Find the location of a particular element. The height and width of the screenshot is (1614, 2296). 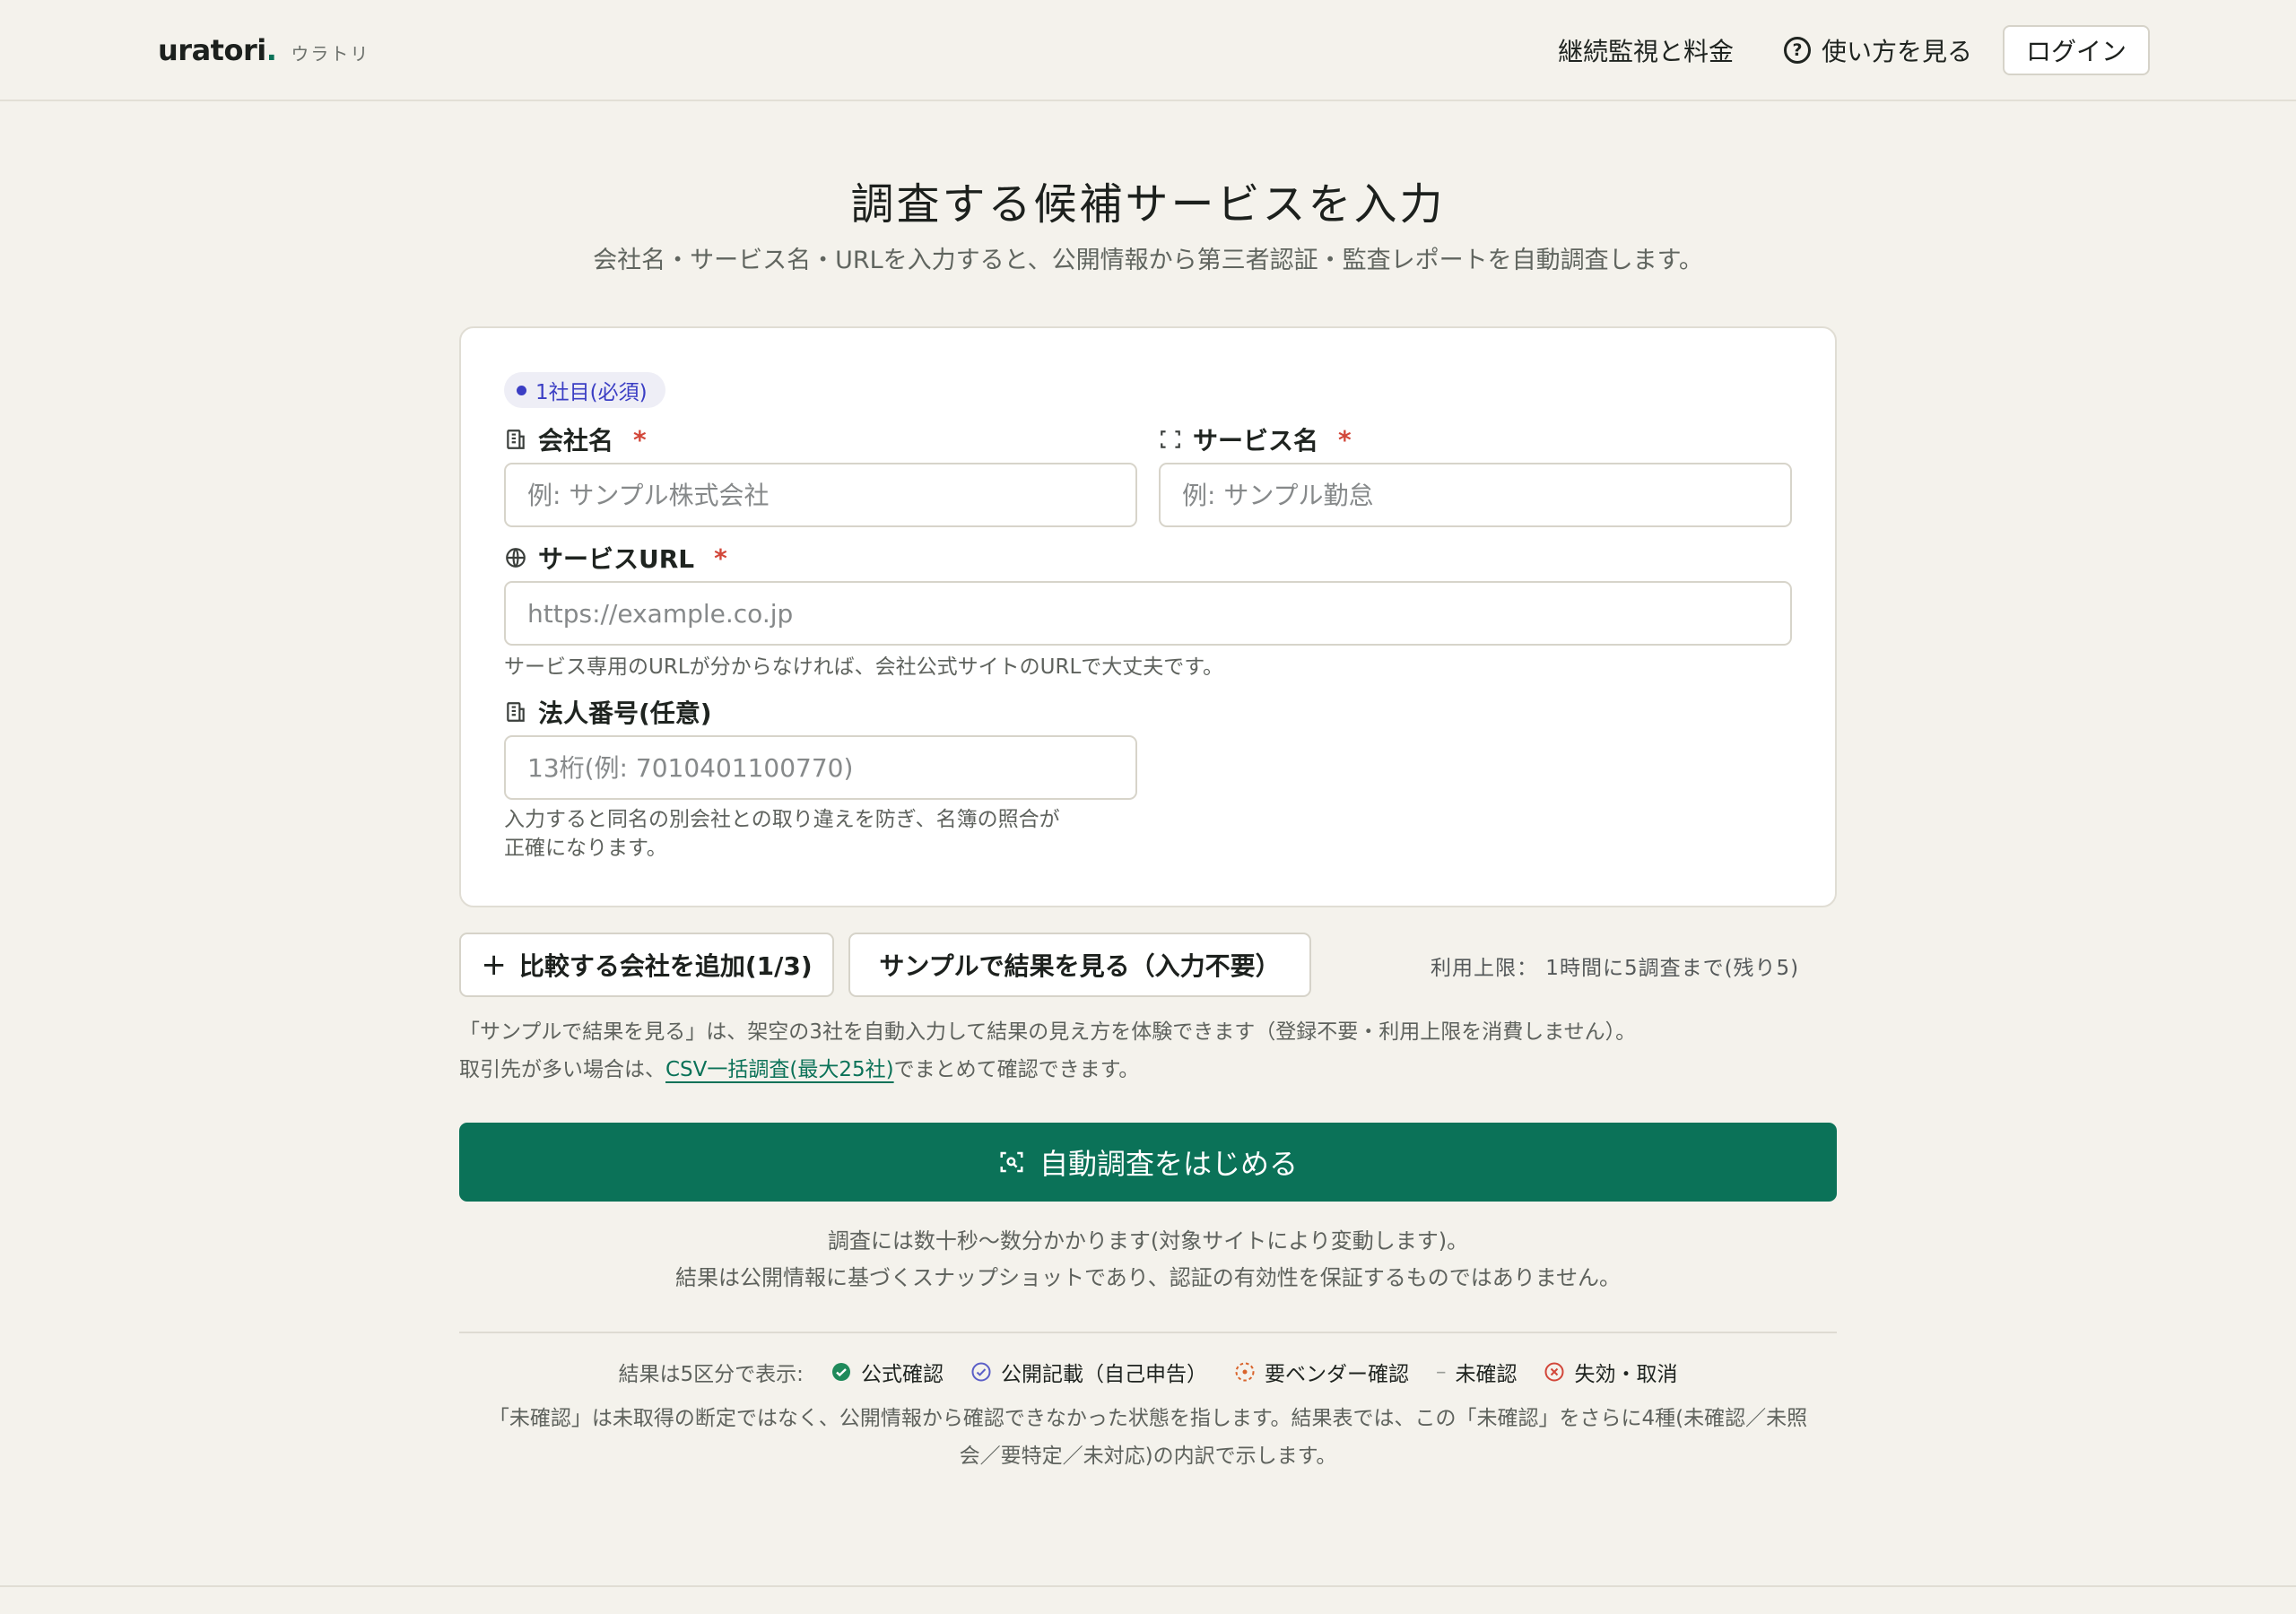

badge-dot-icon is located at coordinates (521, 390).